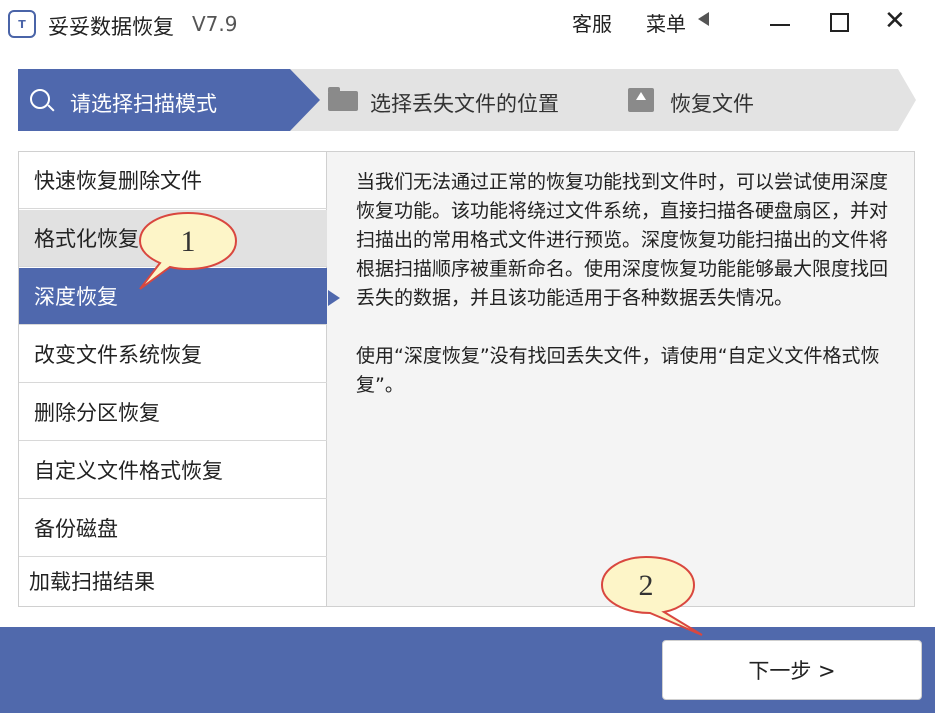 The image size is (935, 713). Describe the element at coordinates (215, 24) in the screenshot. I see `app-version: V7.9` at that location.